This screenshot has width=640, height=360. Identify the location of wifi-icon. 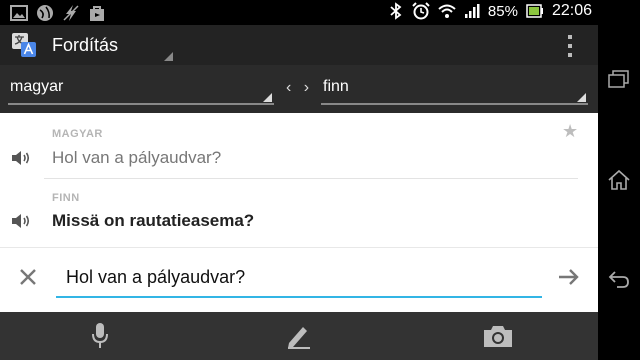
(447, 11).